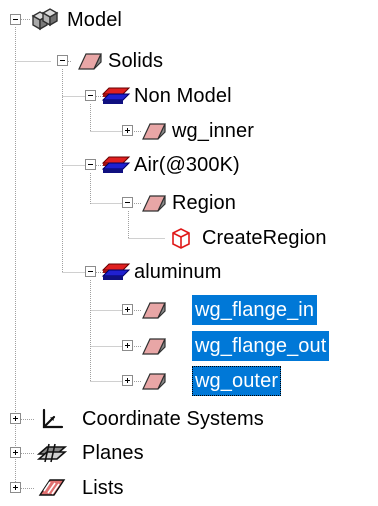 The width and height of the screenshot is (378, 506). What do you see at coordinates (136, 61) in the screenshot?
I see `tree-node-label: Solids` at bounding box center [136, 61].